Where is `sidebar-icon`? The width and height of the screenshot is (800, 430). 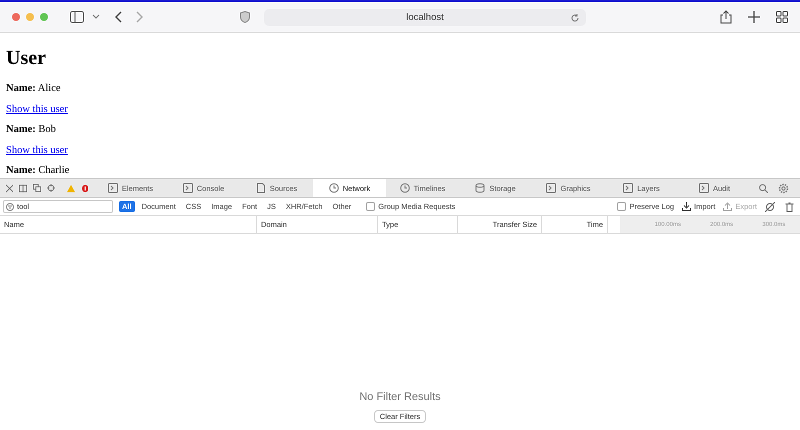
sidebar-icon is located at coordinates (77, 17).